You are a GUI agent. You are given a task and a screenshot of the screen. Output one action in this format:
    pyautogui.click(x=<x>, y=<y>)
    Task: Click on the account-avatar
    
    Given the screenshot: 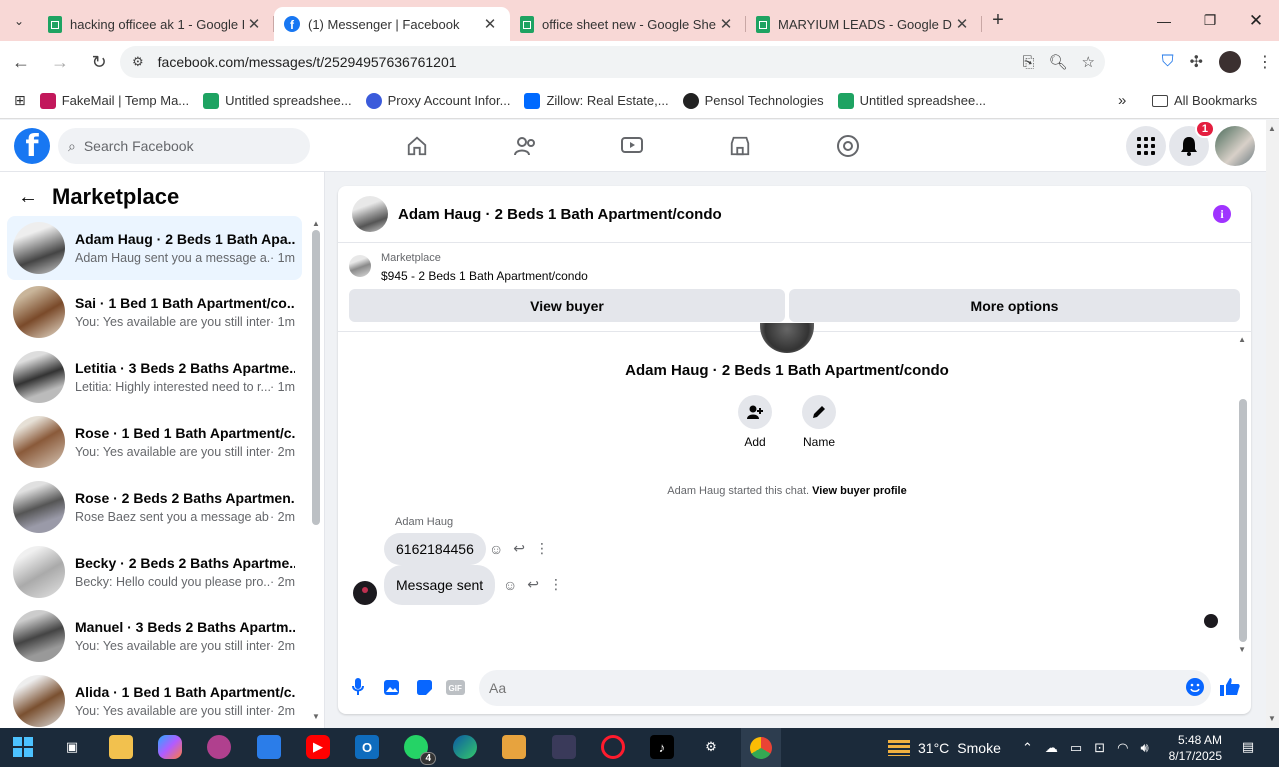 What is the action you would take?
    pyautogui.click(x=1235, y=146)
    